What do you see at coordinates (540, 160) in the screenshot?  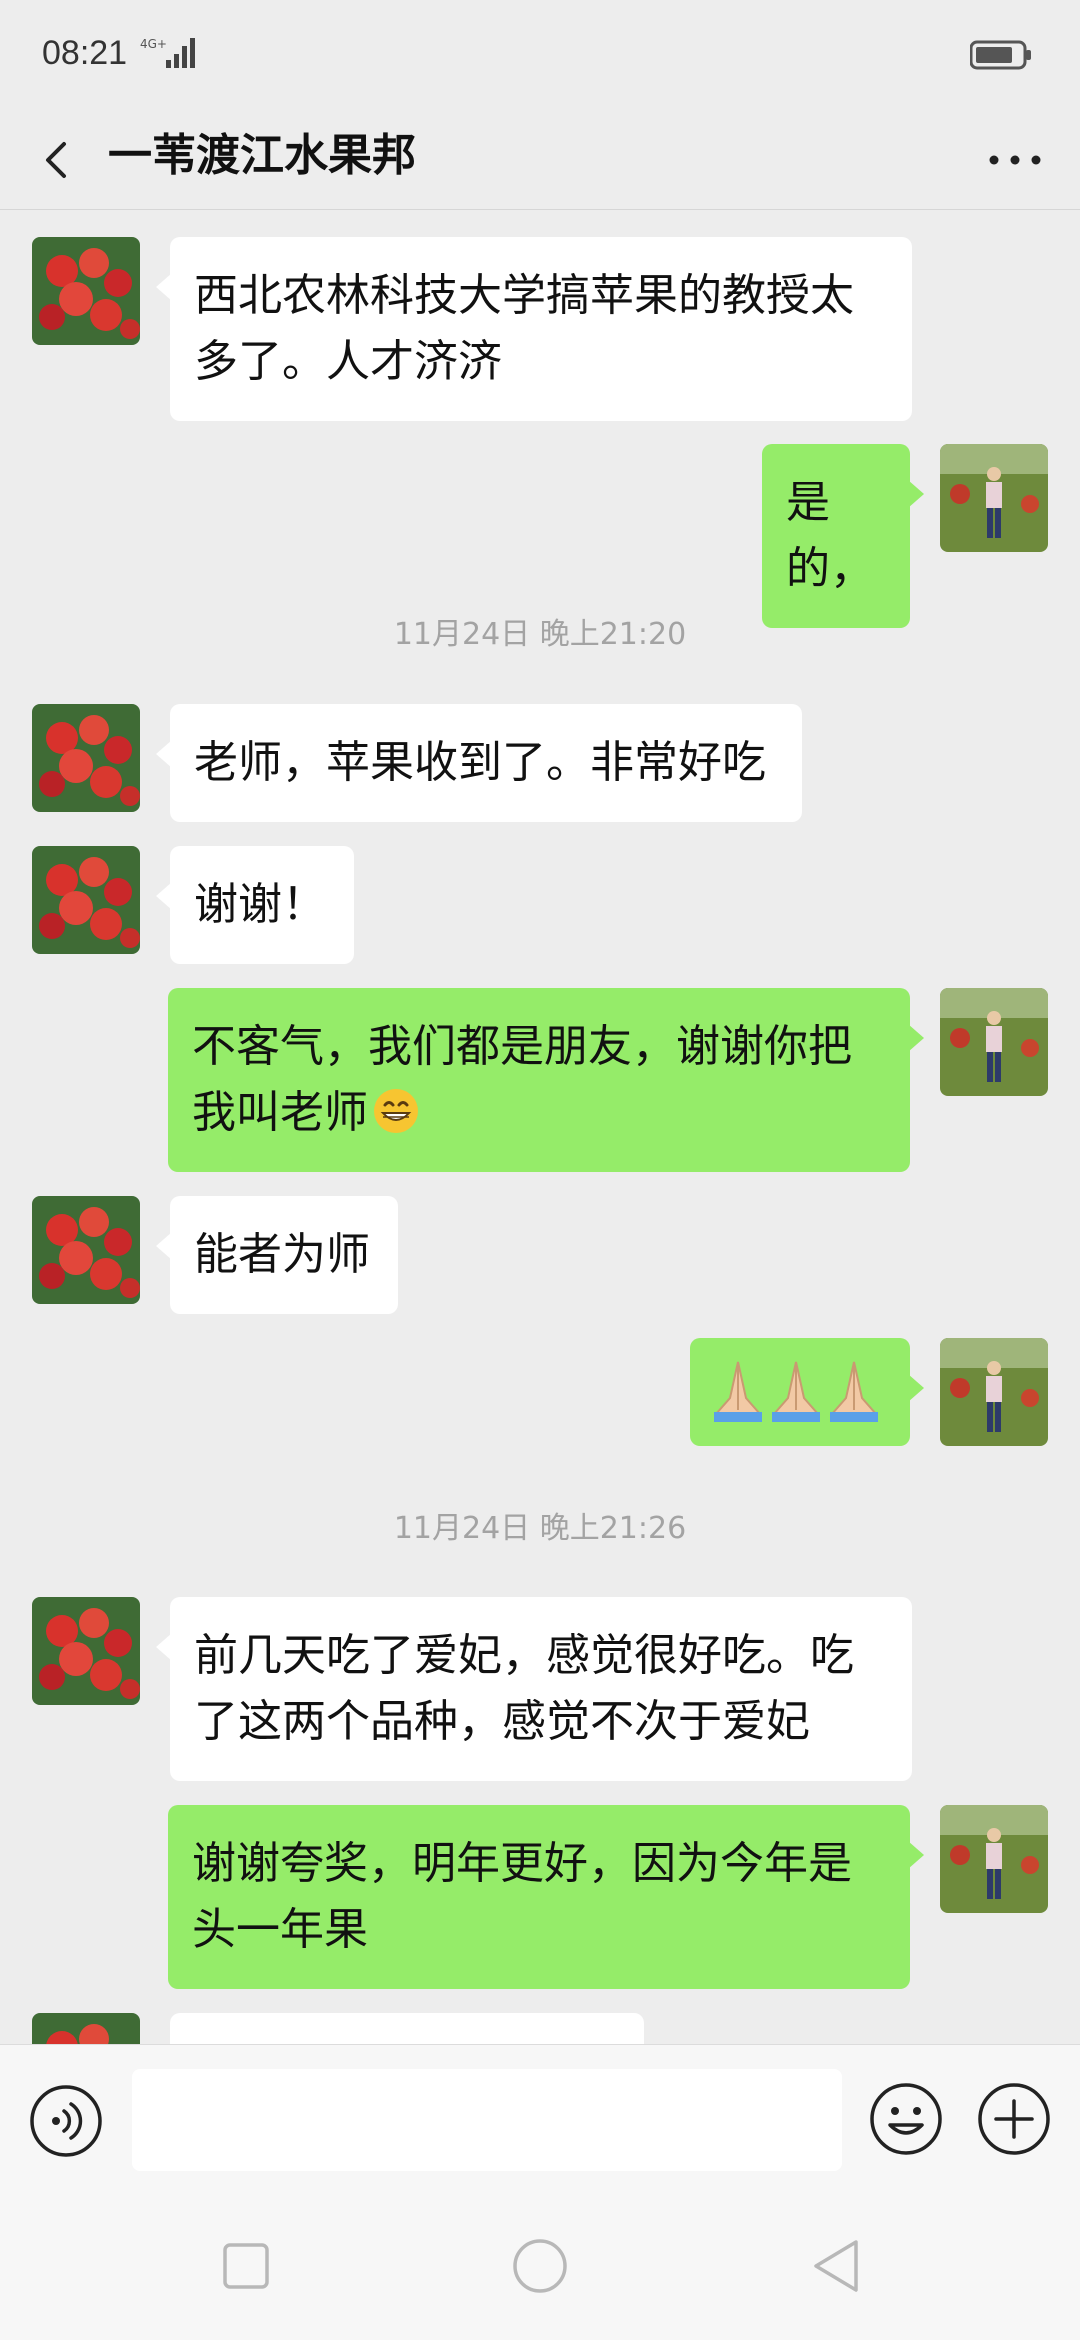 I see `chat-header: 一苇渡江水果邦` at bounding box center [540, 160].